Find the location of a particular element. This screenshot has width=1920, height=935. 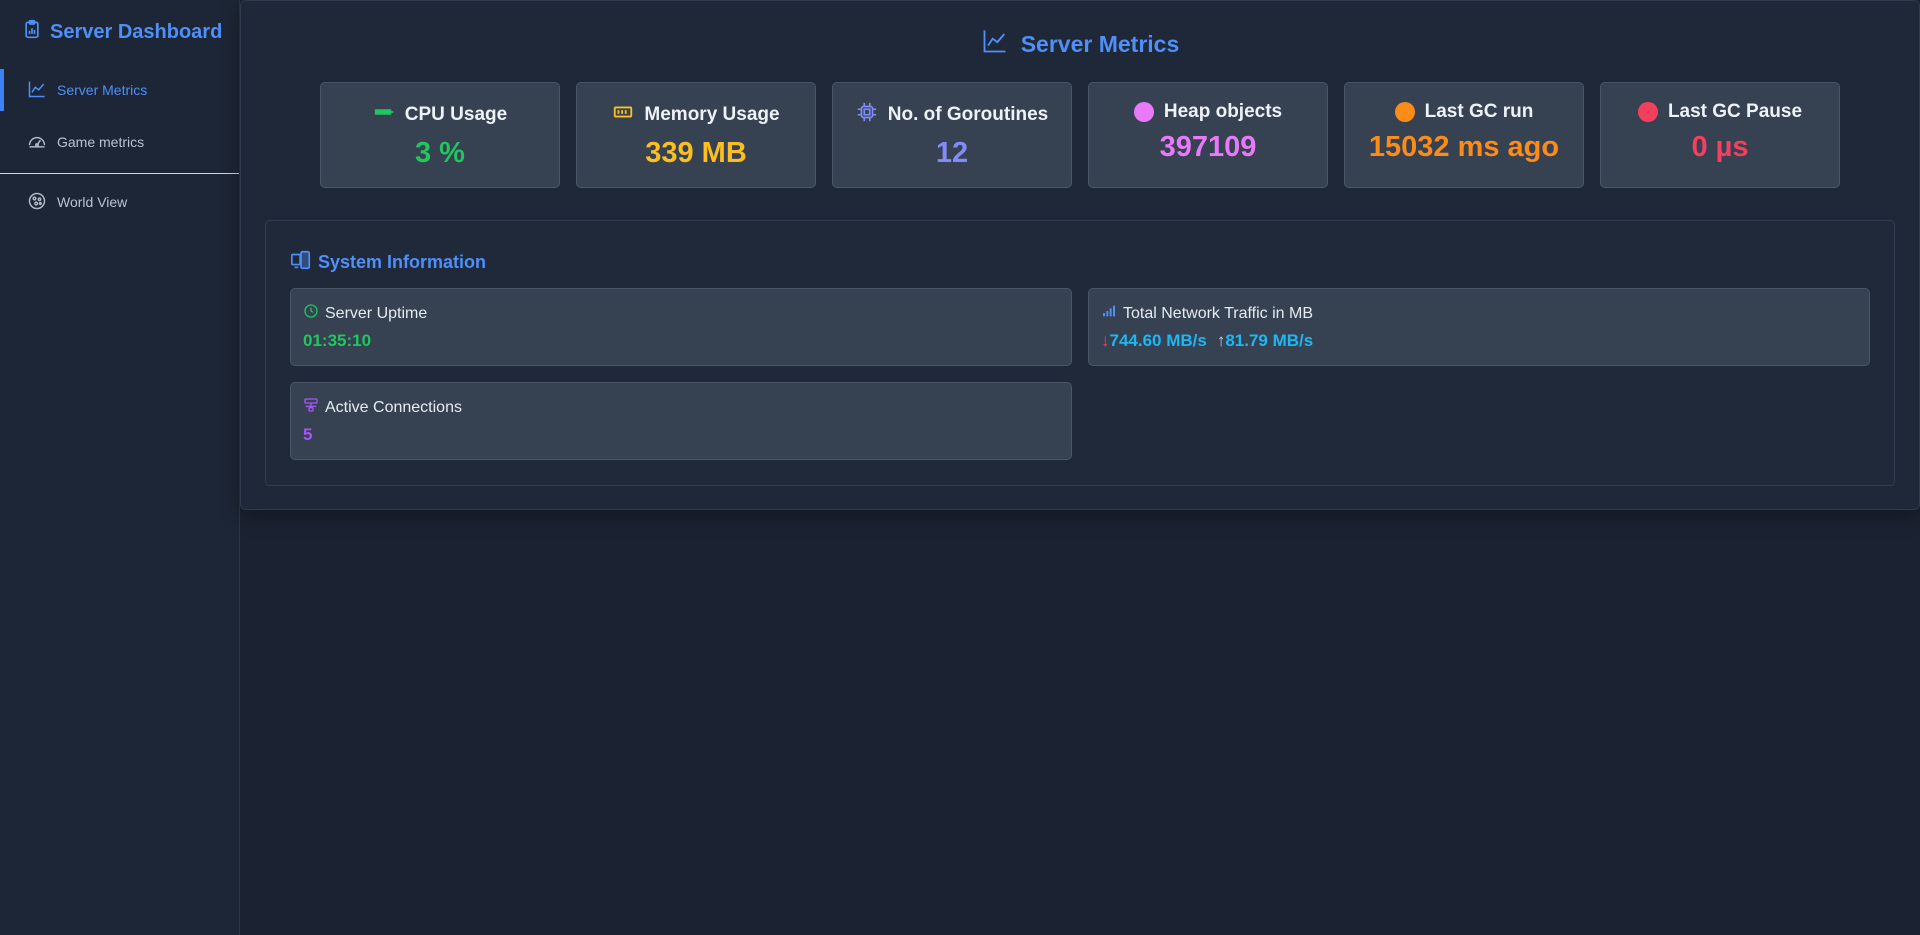

brand-title: Server Dashboard is located at coordinates (136, 31).